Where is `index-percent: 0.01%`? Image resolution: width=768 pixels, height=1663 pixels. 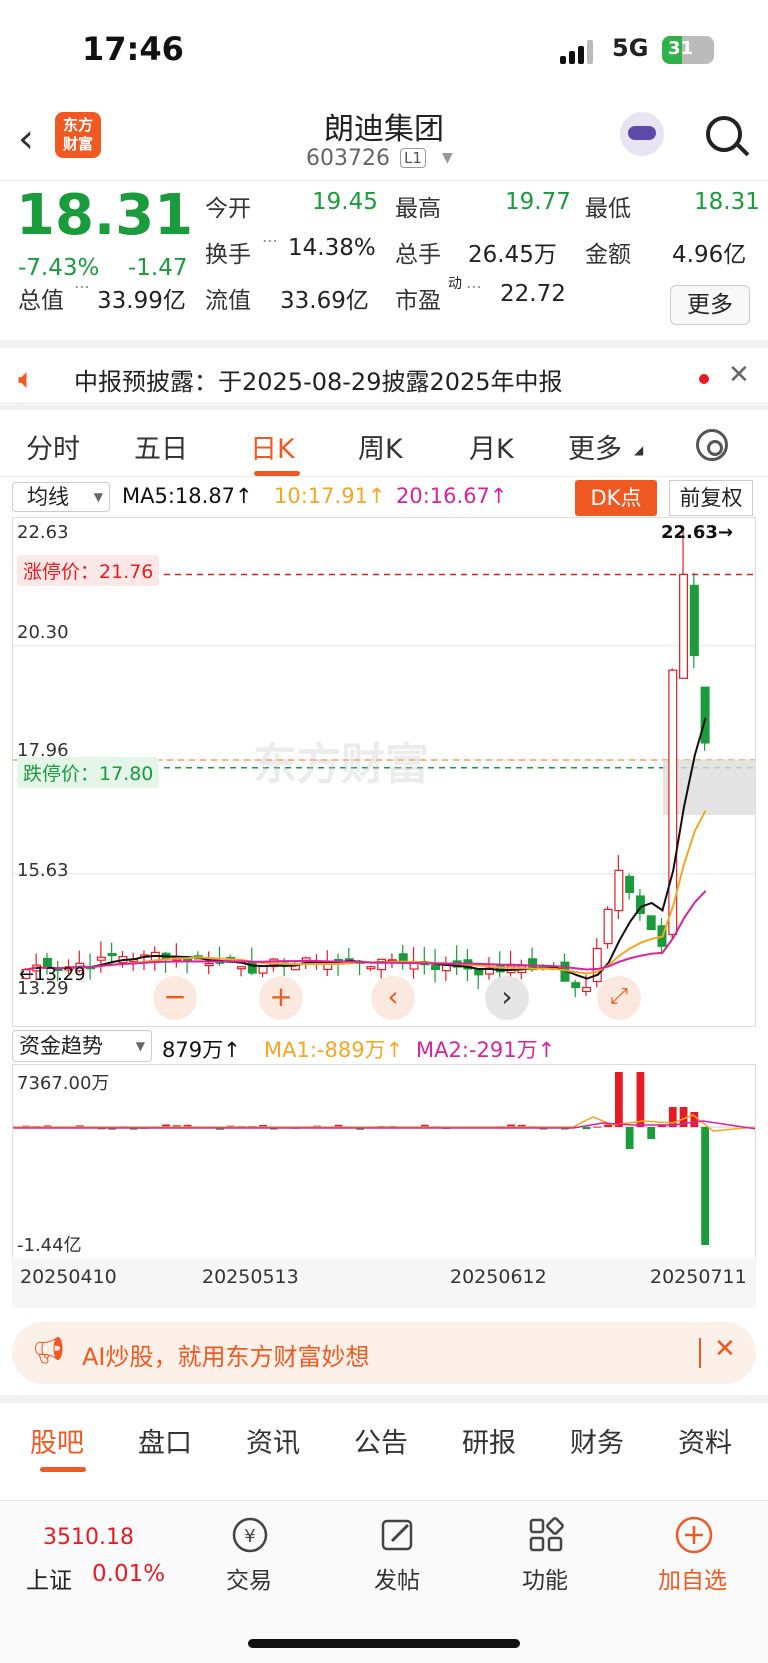
index-percent: 0.01% is located at coordinates (128, 1574).